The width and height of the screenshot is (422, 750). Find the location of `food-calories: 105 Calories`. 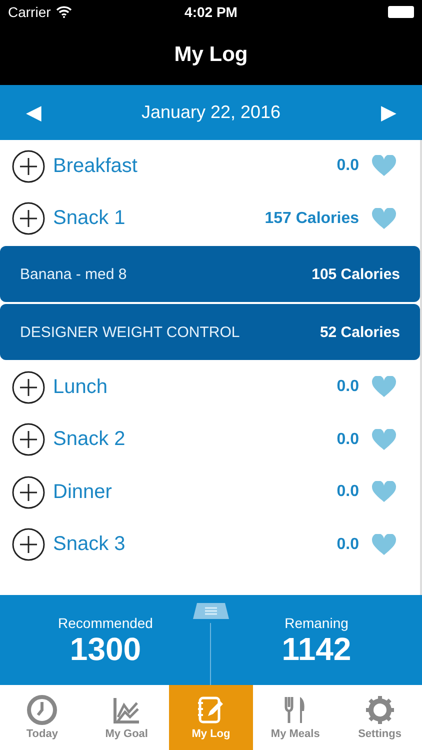

food-calories: 105 Calories is located at coordinates (356, 274).